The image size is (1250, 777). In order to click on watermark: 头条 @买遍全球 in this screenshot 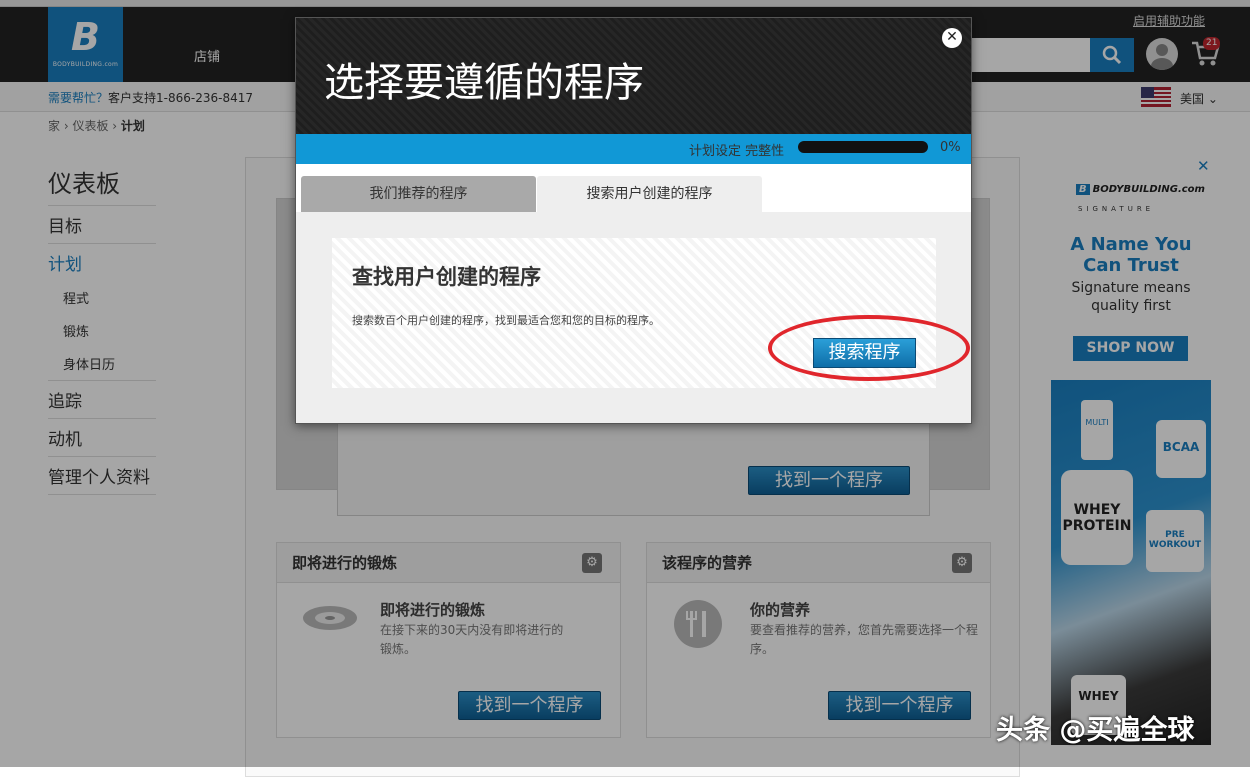, I will do `click(1095, 730)`.